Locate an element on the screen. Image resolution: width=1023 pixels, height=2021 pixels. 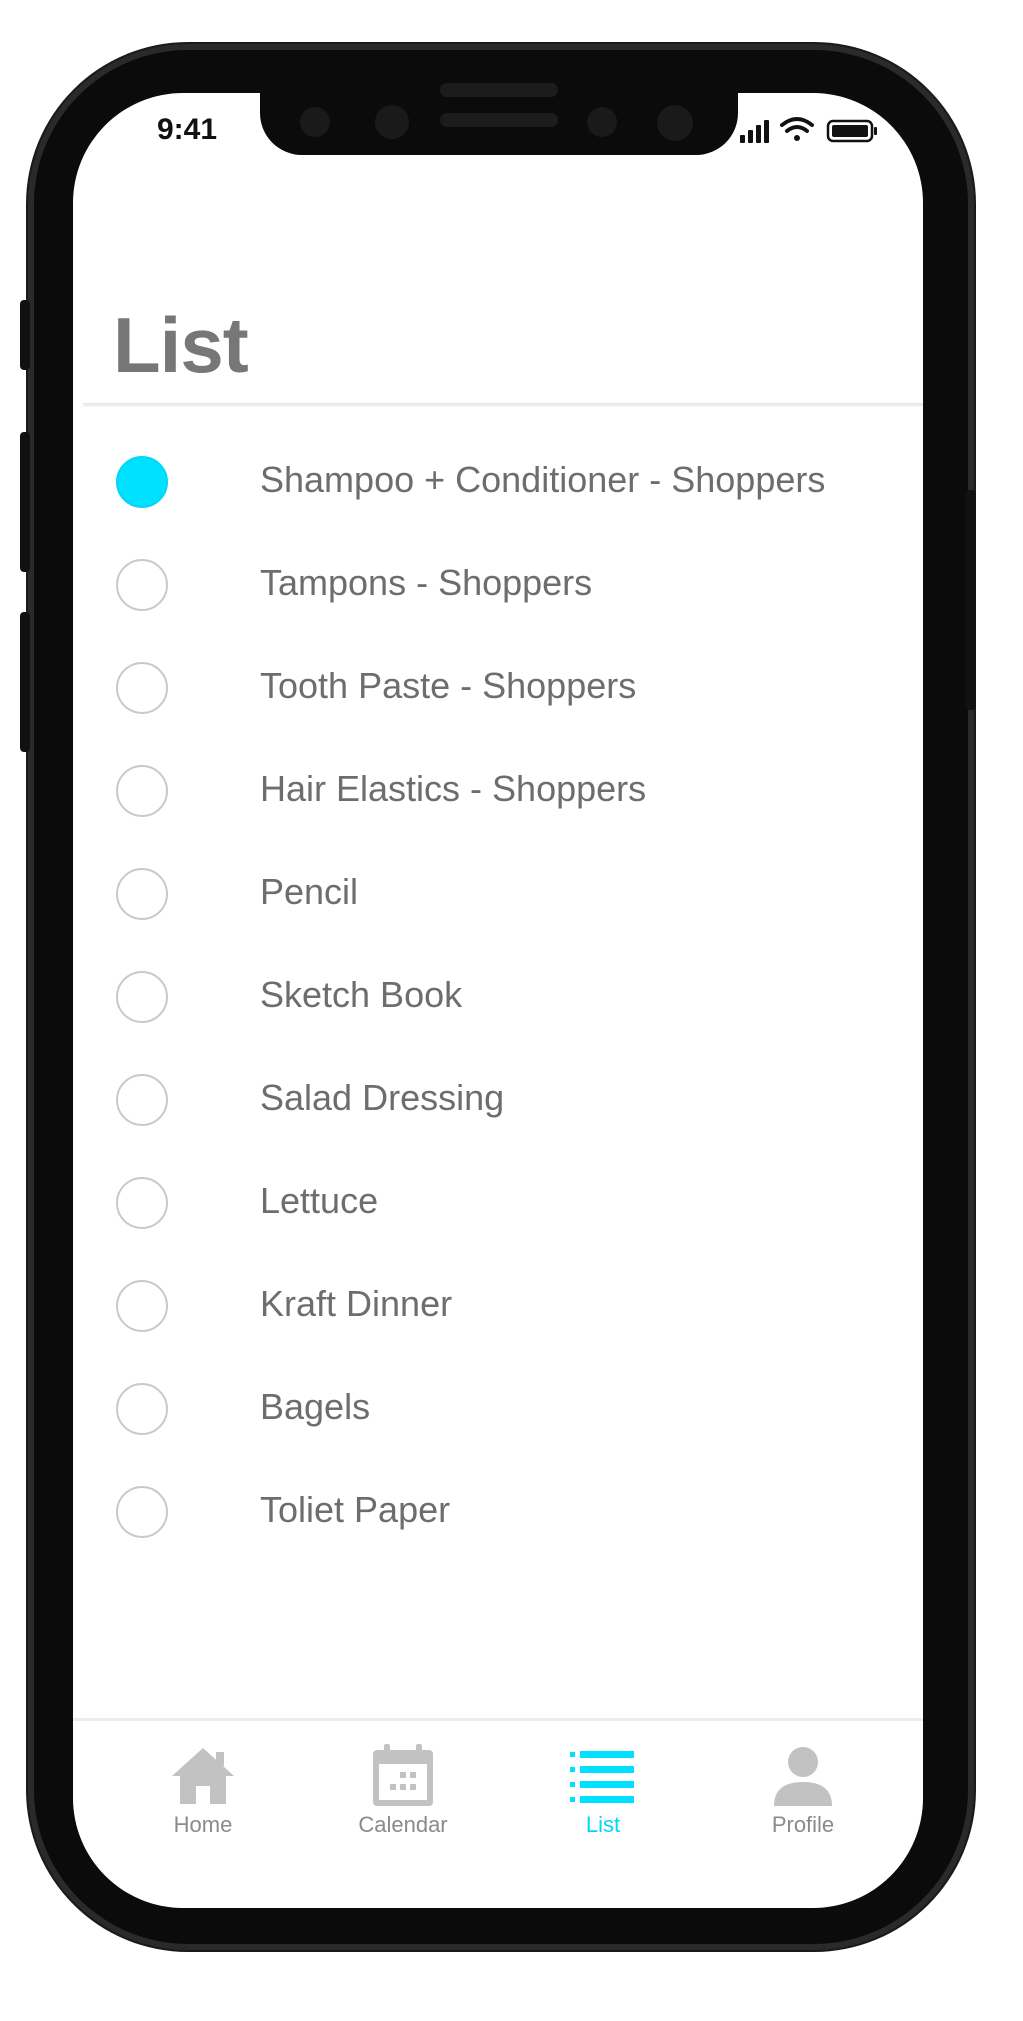
tab-profile: Profile is located at coordinates (803, 1789).